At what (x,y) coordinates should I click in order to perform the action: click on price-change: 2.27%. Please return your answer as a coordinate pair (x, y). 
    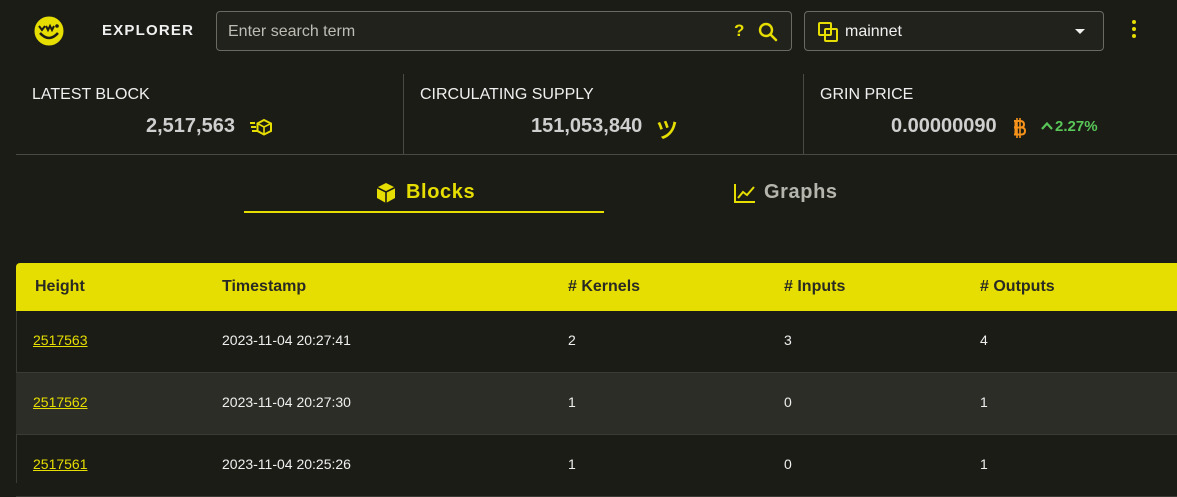
    Looking at the image, I should click on (1076, 126).